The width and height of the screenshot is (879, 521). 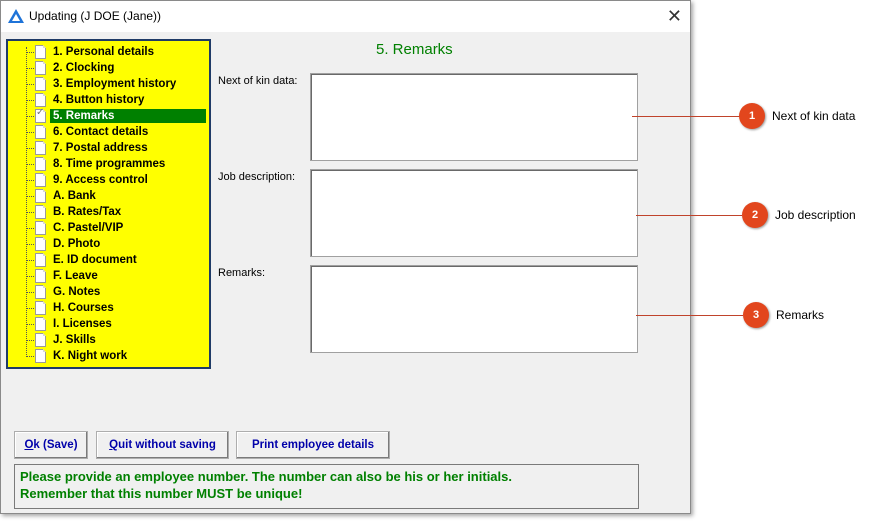 What do you see at coordinates (474, 309) in the screenshot?
I see `remarks-field` at bounding box center [474, 309].